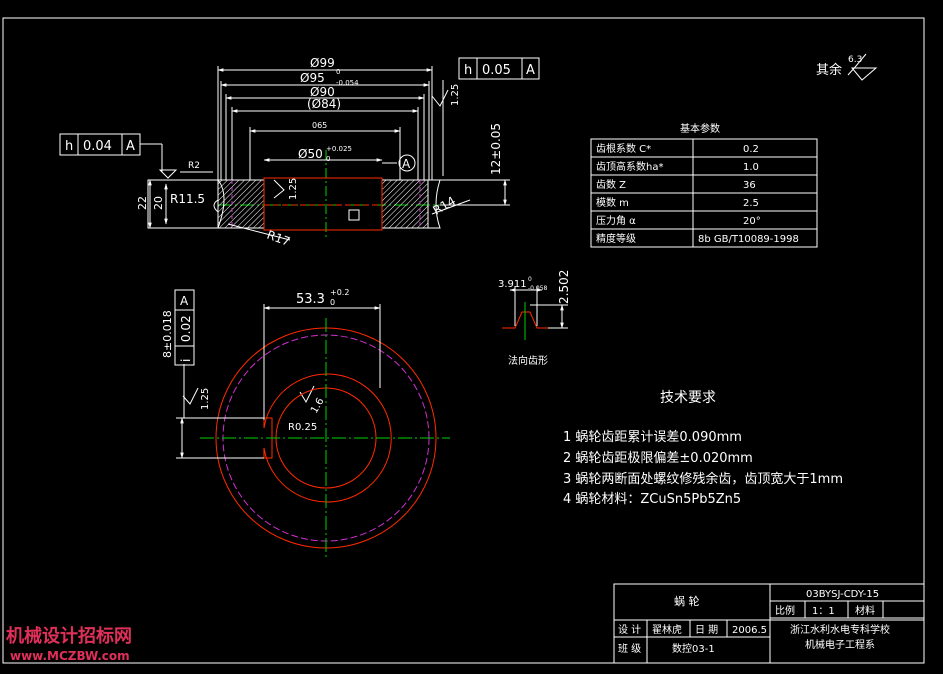 The width and height of the screenshot is (943, 674). I want to click on dim-key-width: 53.3, so click(310, 299).